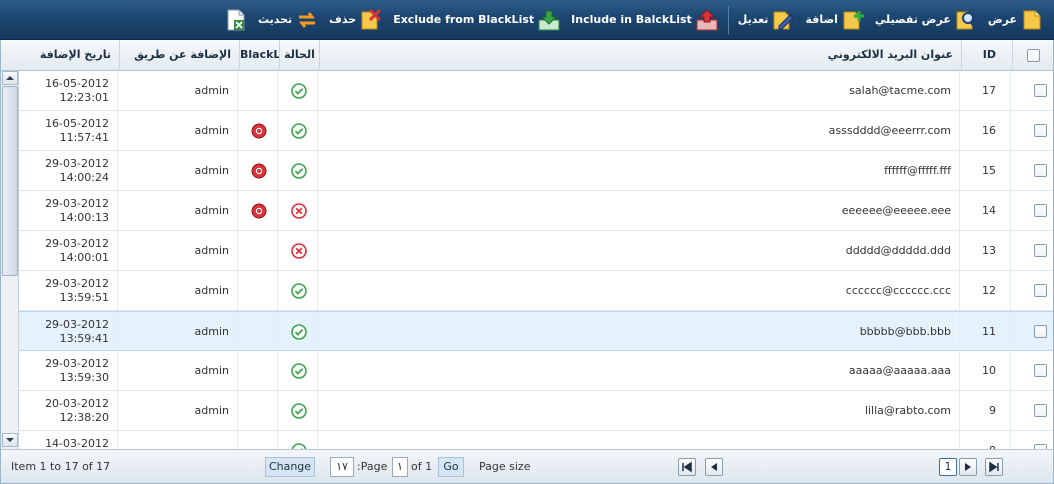 This screenshot has height=484, width=1054. What do you see at coordinates (84, 217) in the screenshot?
I see `added-time: 14:00:13` at bounding box center [84, 217].